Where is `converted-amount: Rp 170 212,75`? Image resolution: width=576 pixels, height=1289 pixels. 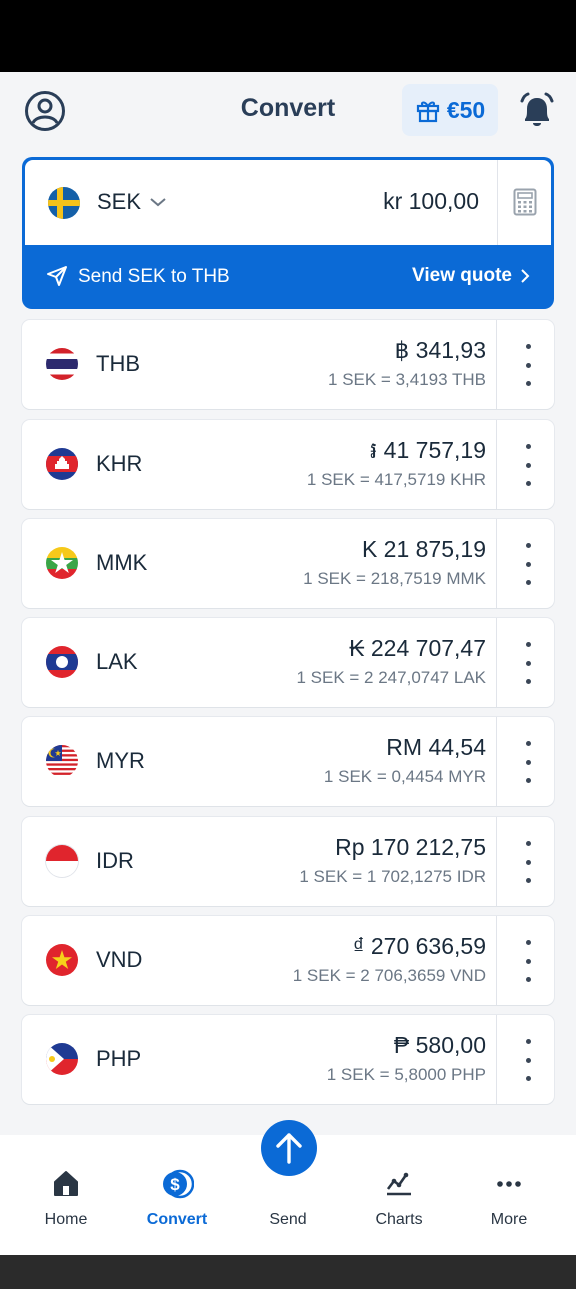
converted-amount: Rp 170 212,75 is located at coordinates (410, 847).